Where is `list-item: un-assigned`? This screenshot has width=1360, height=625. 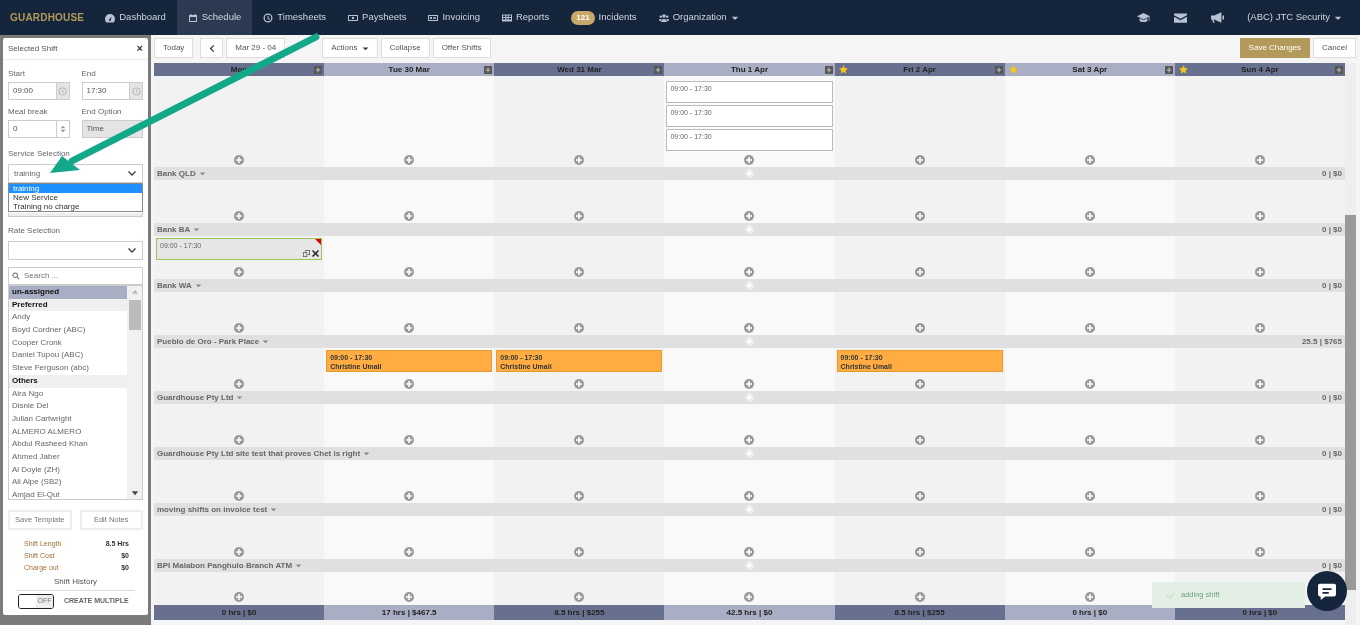 list-item: un-assigned is located at coordinates (68, 292).